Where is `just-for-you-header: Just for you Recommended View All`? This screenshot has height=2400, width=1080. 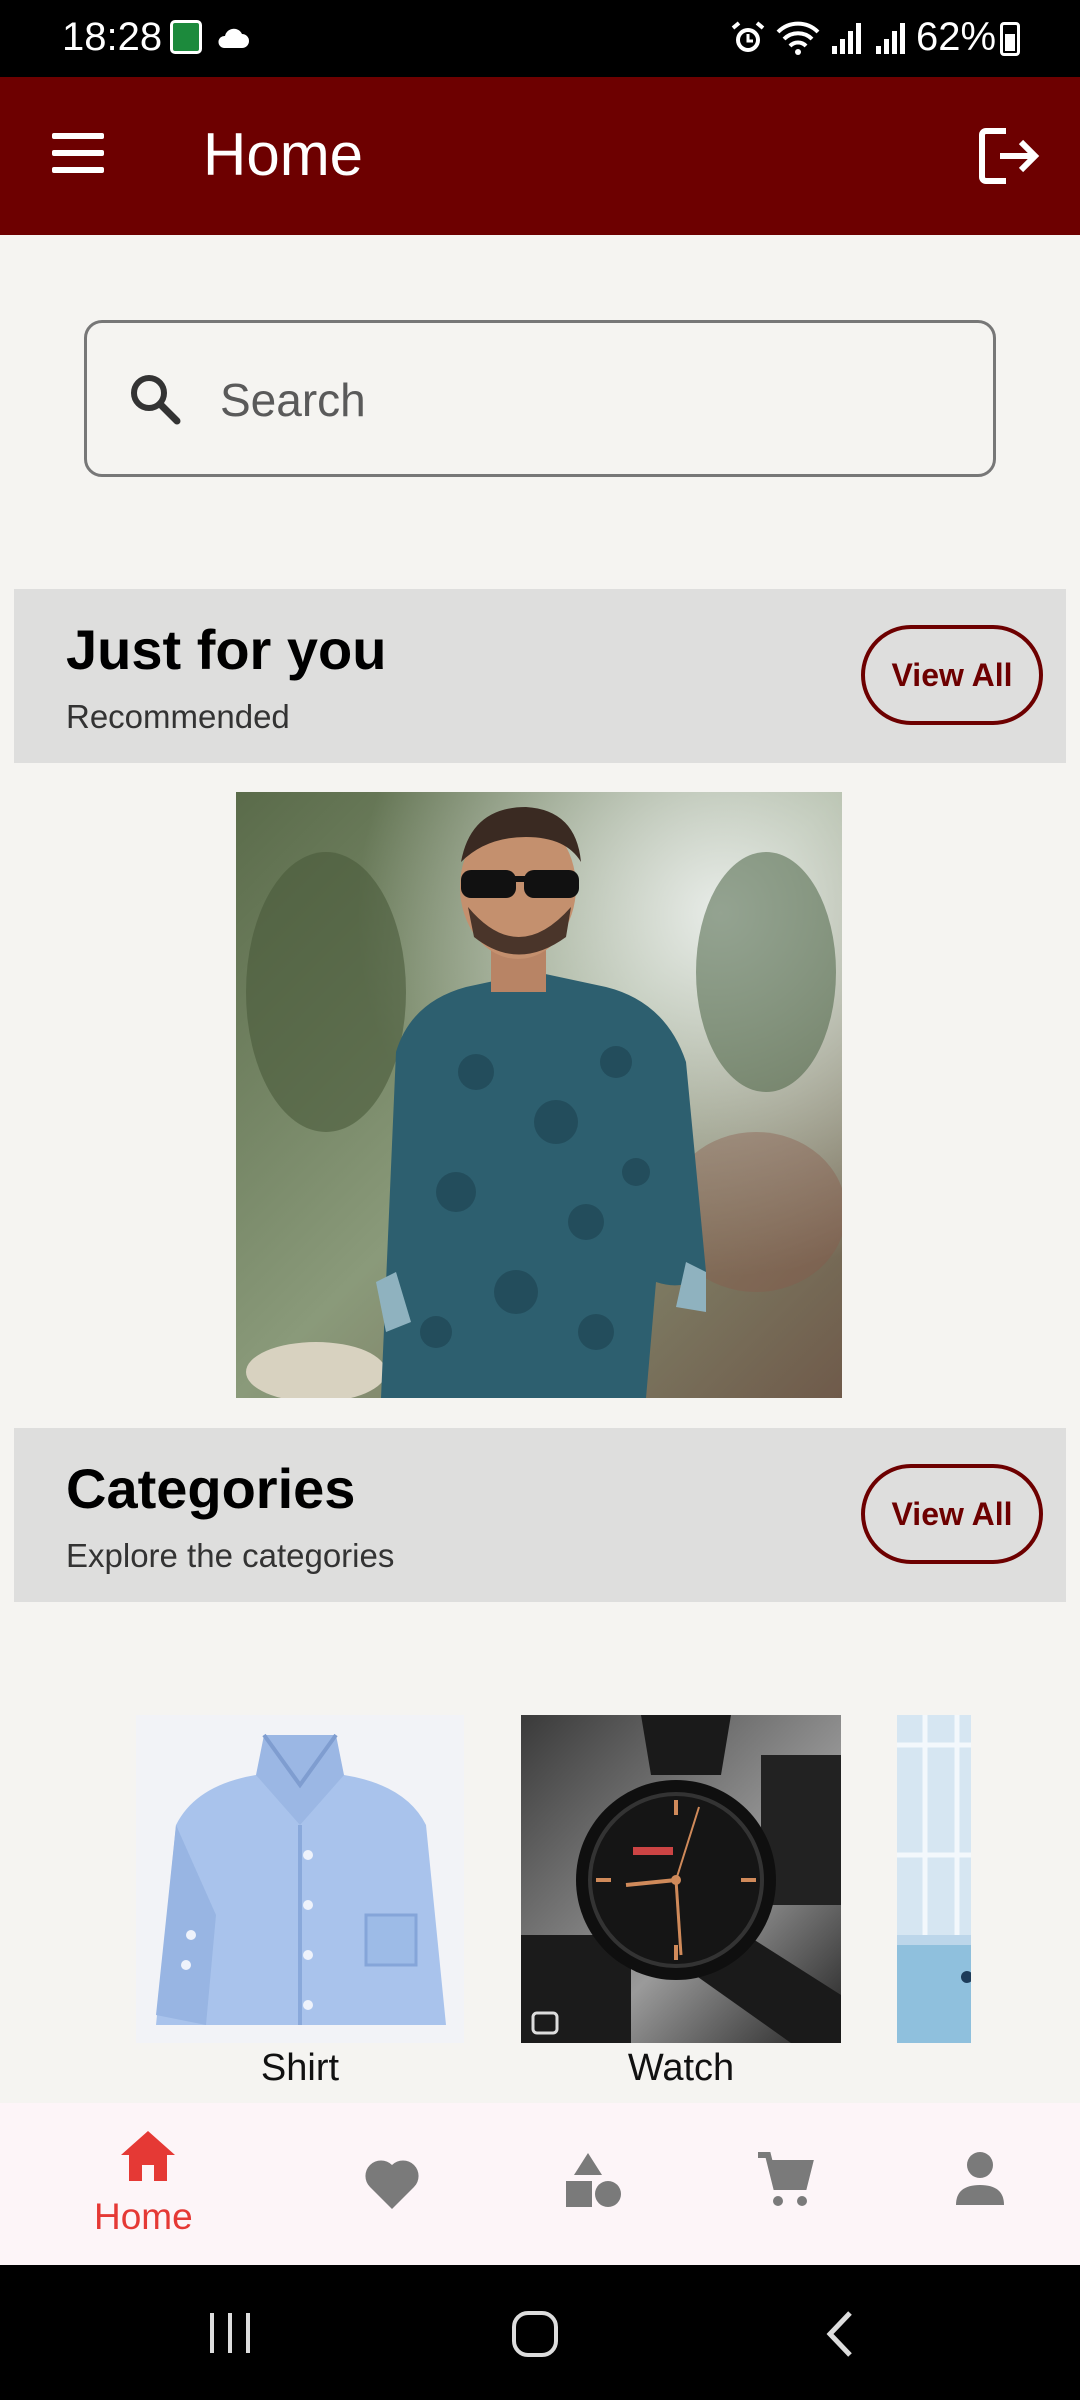
just-for-you-header: Just for you Recommended View All is located at coordinates (540, 676).